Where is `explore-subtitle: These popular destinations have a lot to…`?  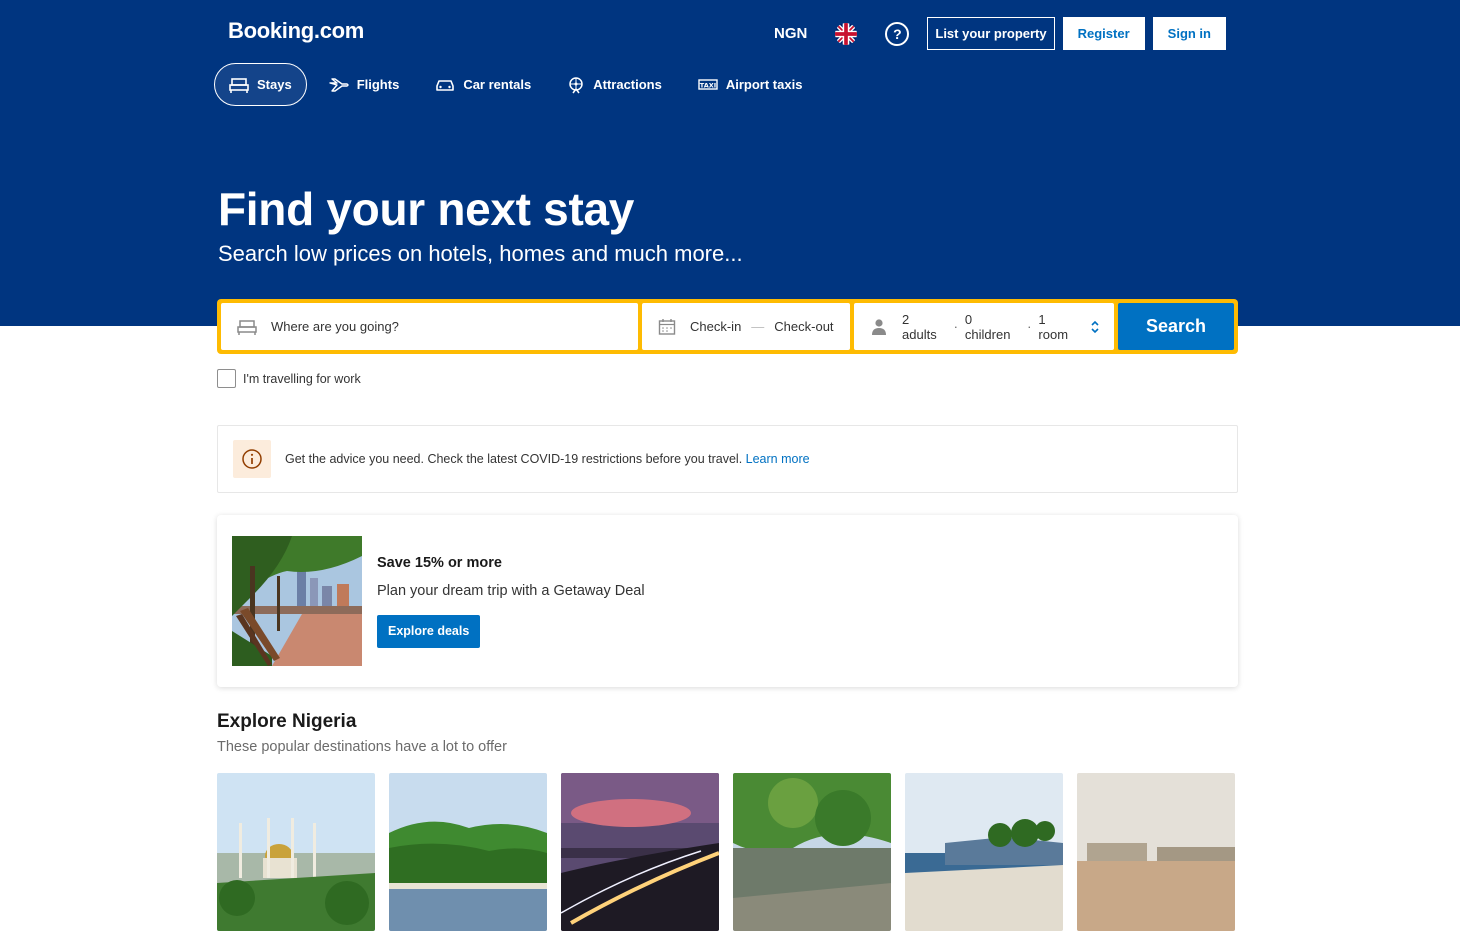 explore-subtitle: These popular destinations have a lot to… is located at coordinates (362, 747).